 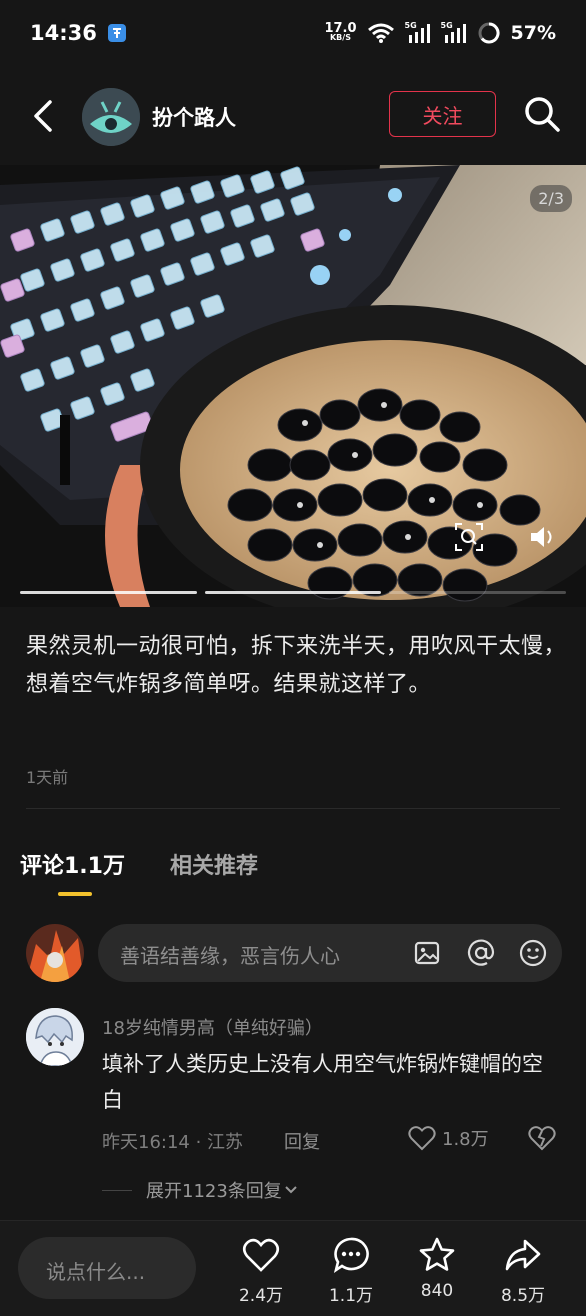 I want to click on net-speed: 17.0 KB/S, so click(x=340, y=31).